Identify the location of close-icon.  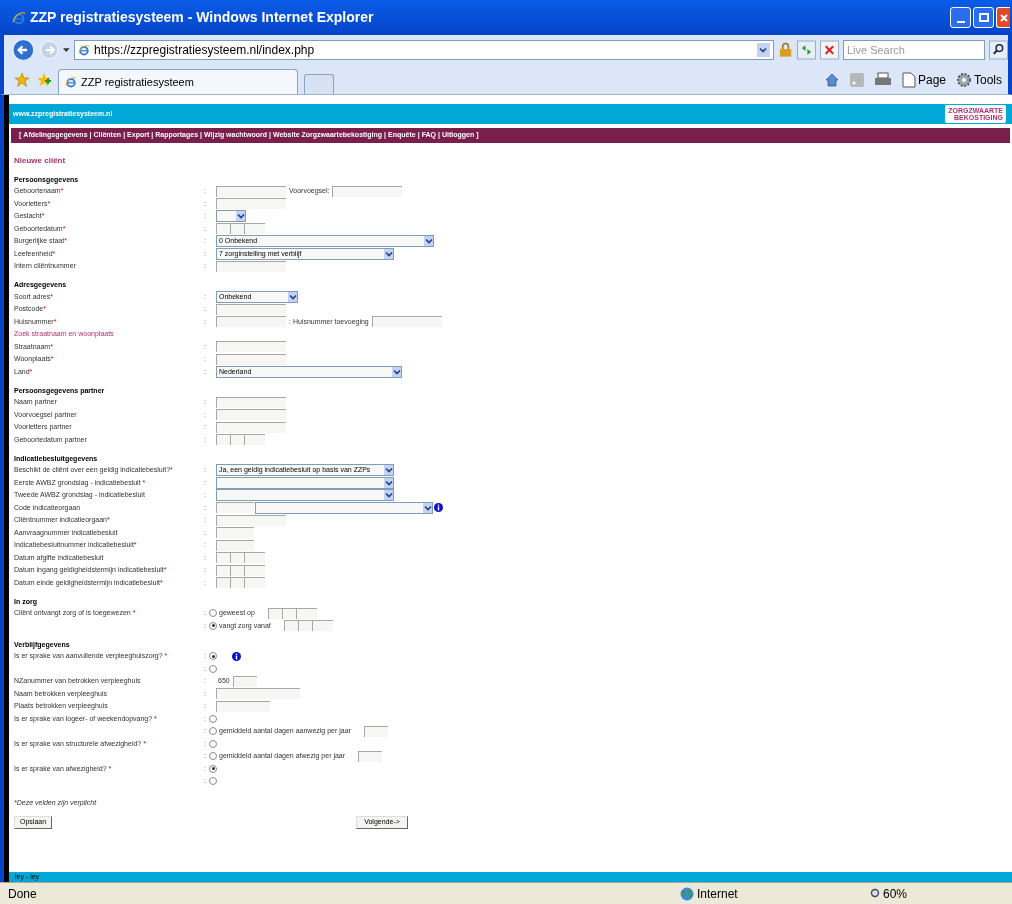
(1003, 17).